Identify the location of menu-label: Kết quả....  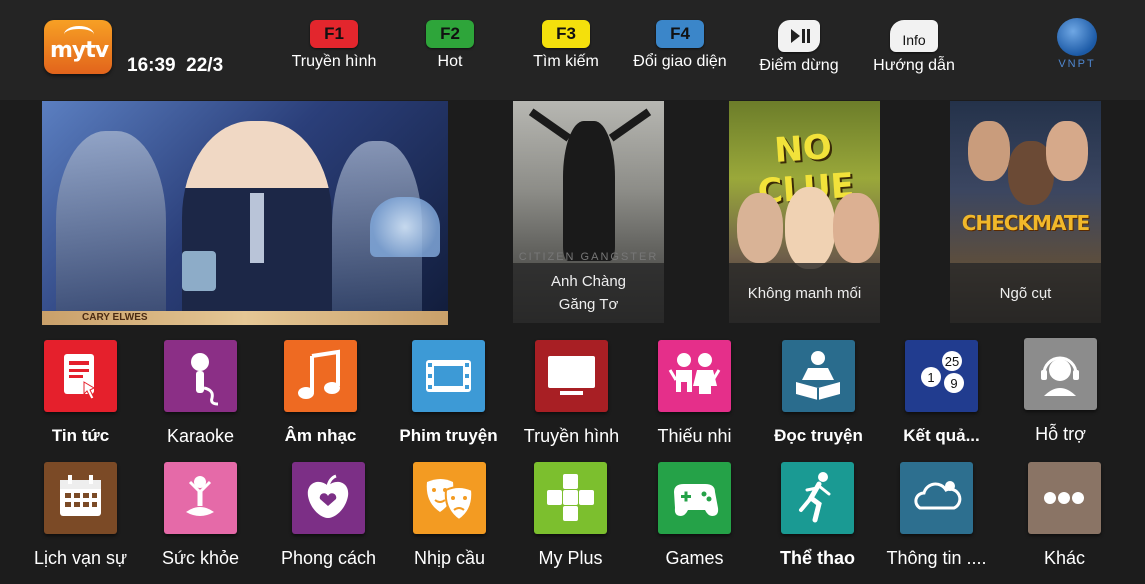
(941, 435).